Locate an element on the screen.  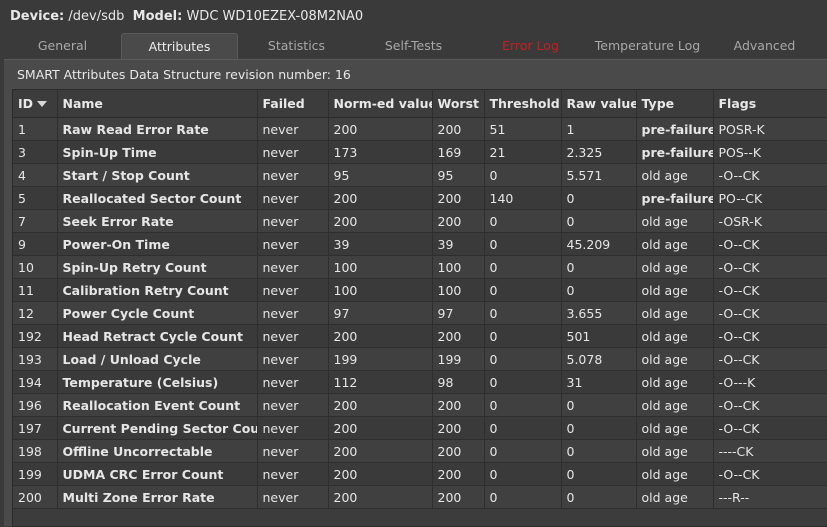
column-header-type: Type is located at coordinates (675, 104).